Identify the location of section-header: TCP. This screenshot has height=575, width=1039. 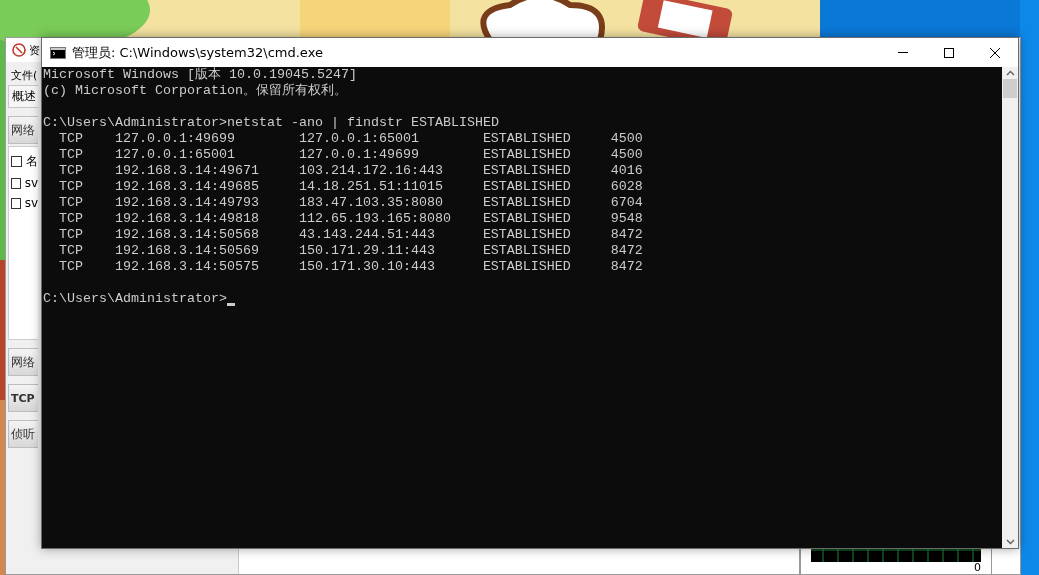
(23, 398).